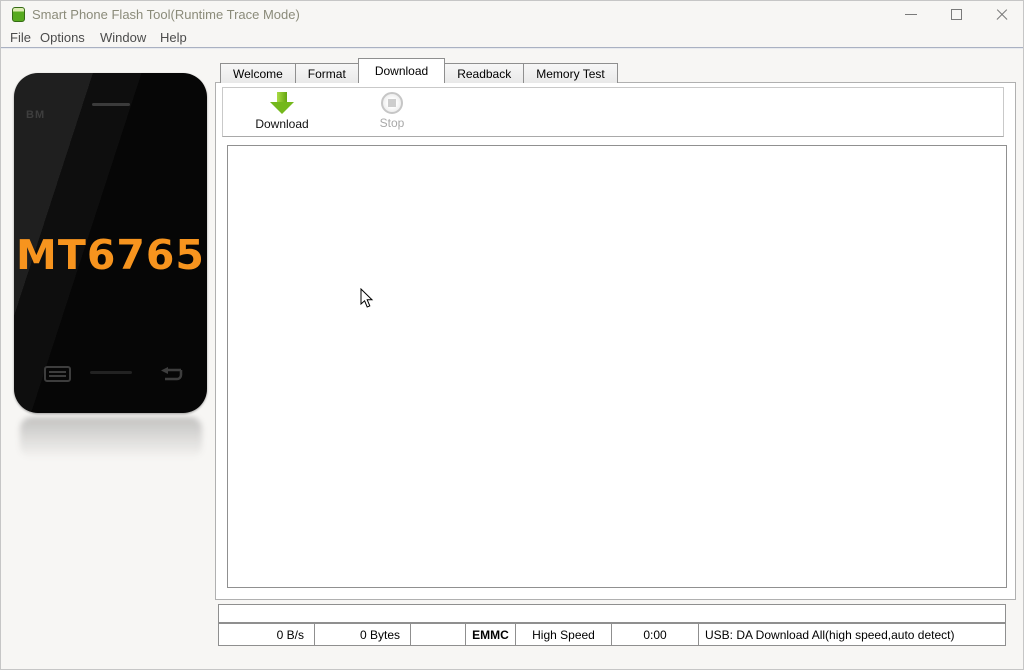 Image resolution: width=1024 pixels, height=670 pixels. I want to click on phone-back-icon, so click(172, 374).